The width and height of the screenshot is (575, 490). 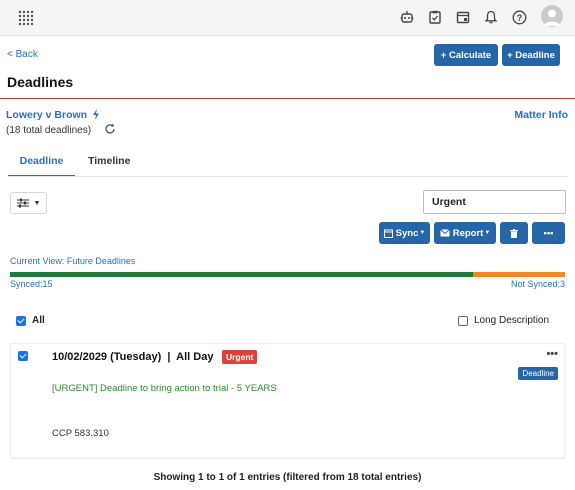 I want to click on sync-progress-bar, so click(x=287, y=274).